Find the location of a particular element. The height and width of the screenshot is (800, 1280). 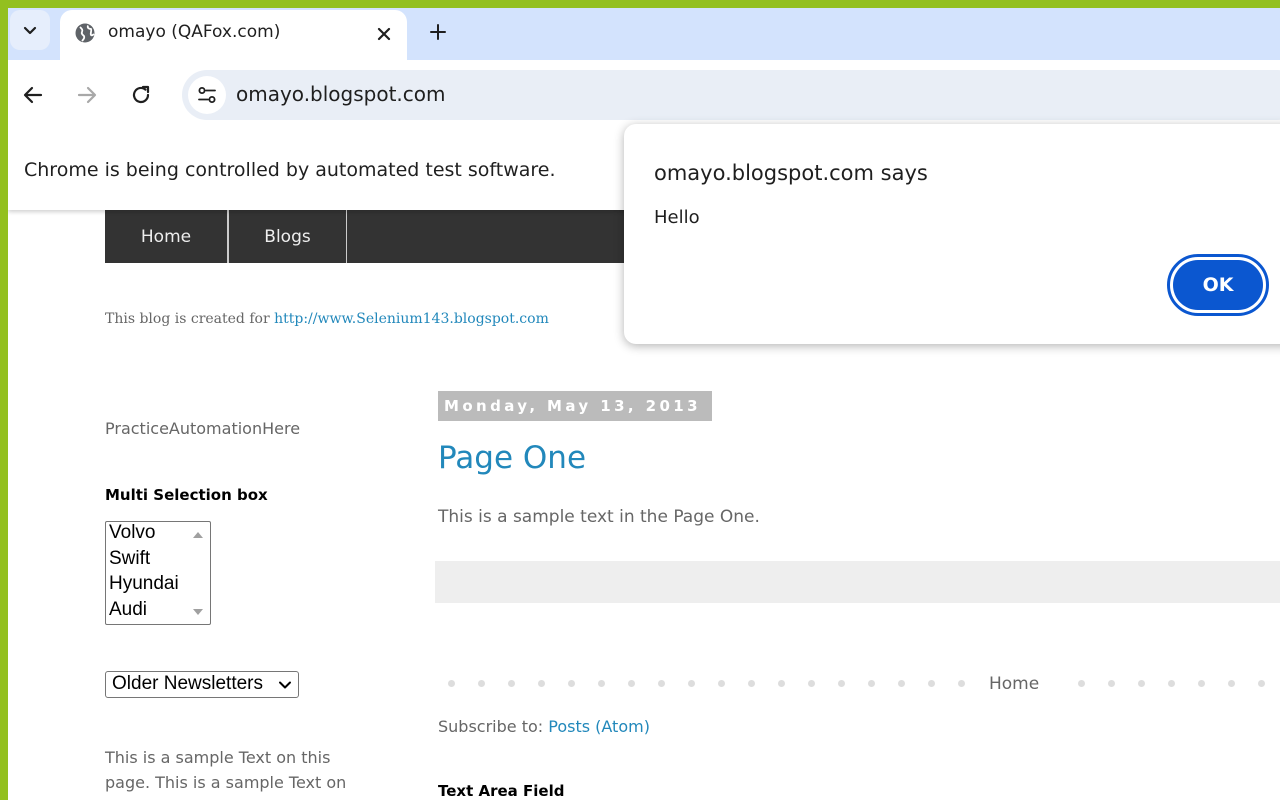

tab-search-button is located at coordinates (30, 30).